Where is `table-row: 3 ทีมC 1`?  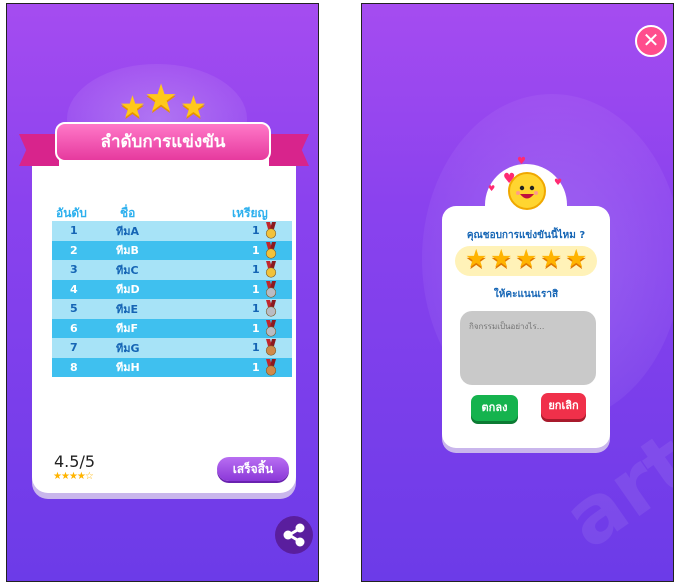
table-row: 3 ทีมC 1 is located at coordinates (172, 270).